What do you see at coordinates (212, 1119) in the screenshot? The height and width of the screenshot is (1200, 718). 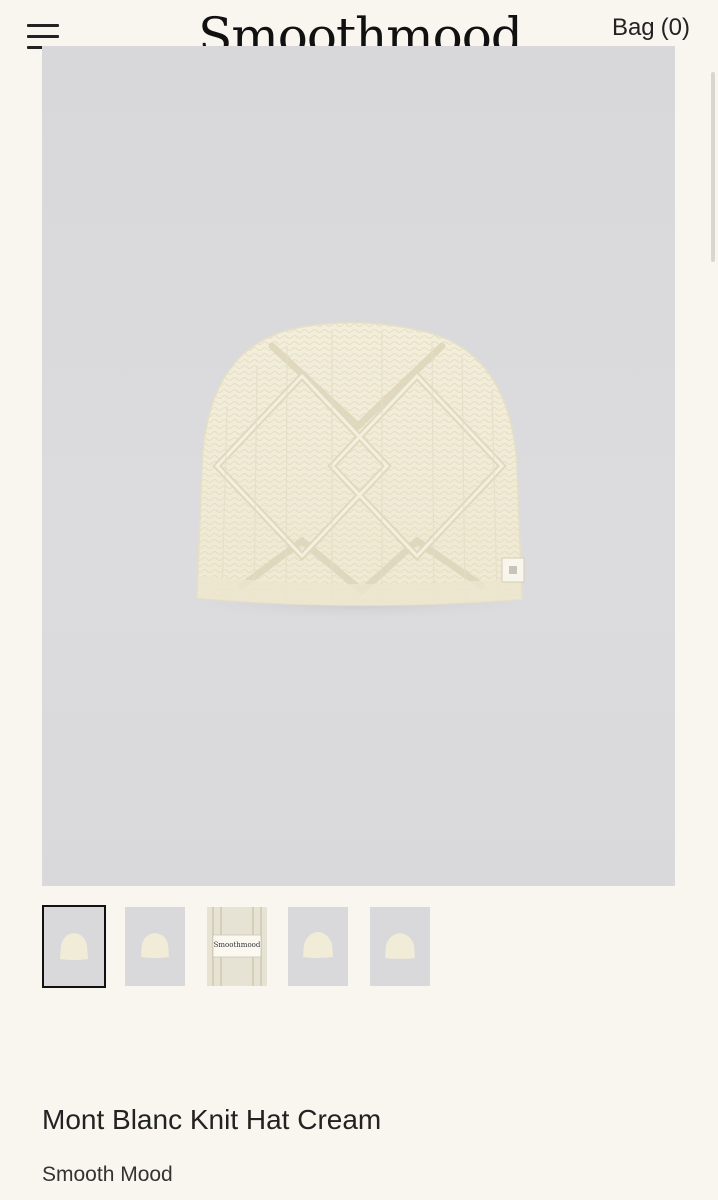 I see `product-title: Mont Blanc Knit Hat Cream` at bounding box center [212, 1119].